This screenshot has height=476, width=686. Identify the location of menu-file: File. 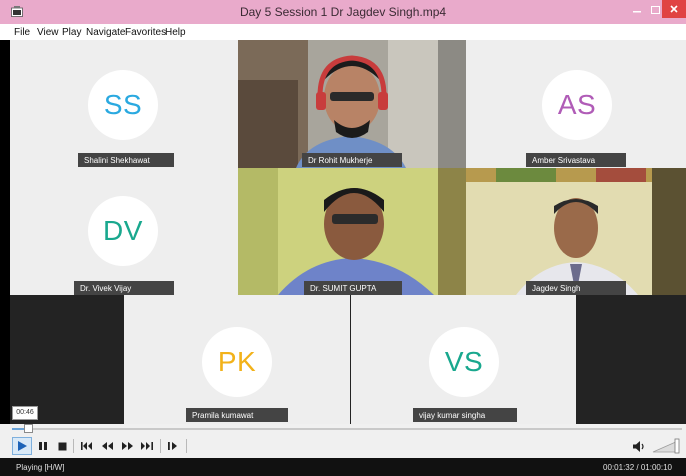
(22, 32).